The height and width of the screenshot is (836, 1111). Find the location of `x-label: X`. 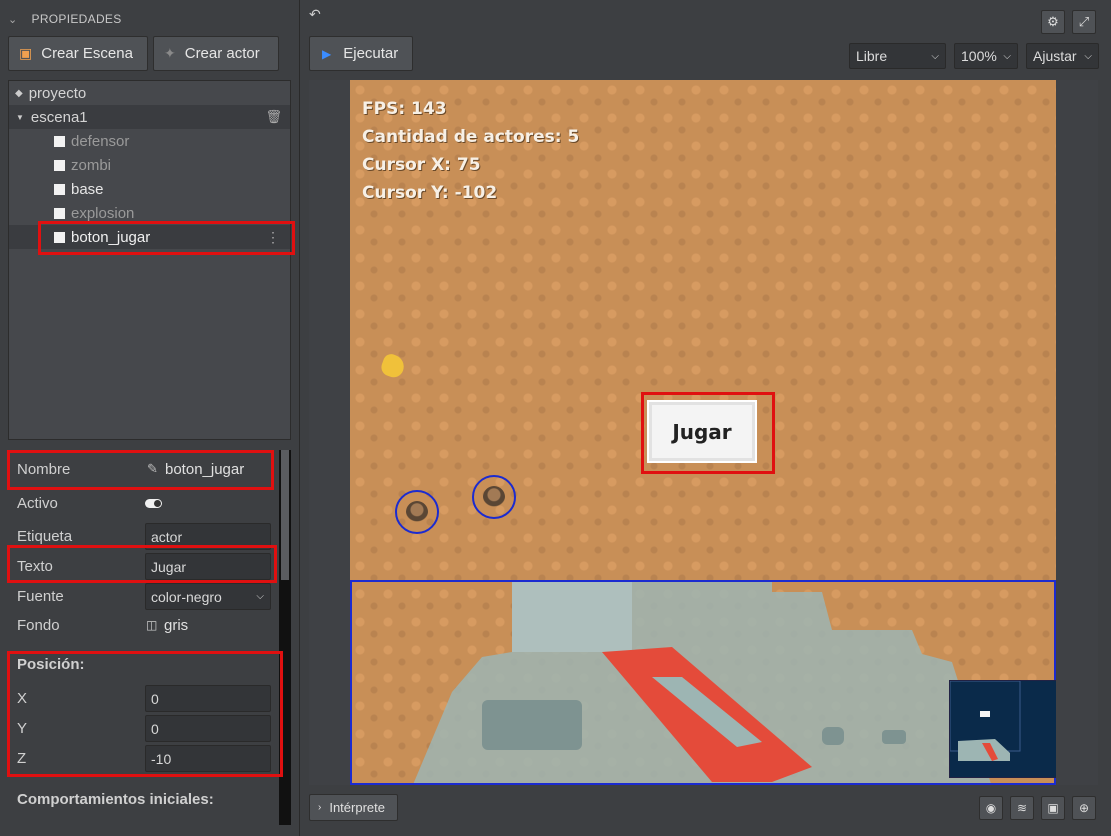

x-label: X is located at coordinates (22, 698).